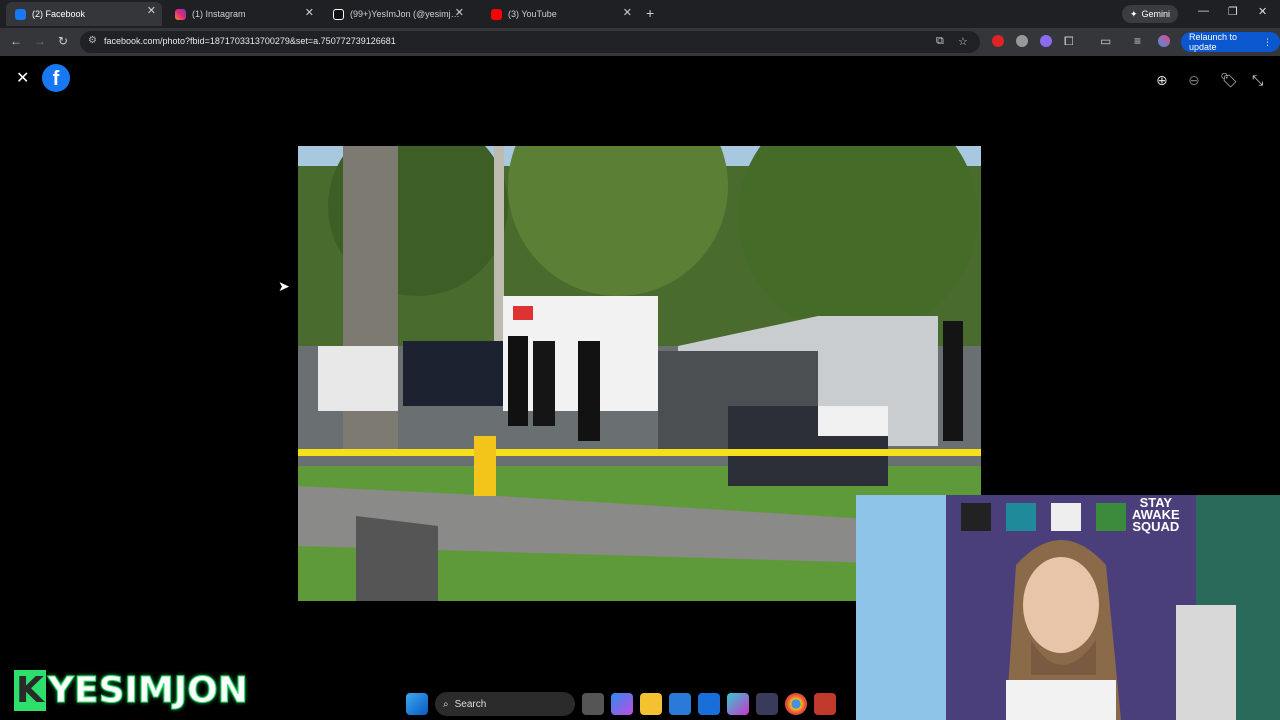 Image resolution: width=1280 pixels, height=720 pixels. What do you see at coordinates (709, 704) in the screenshot?
I see `mail-icon` at bounding box center [709, 704].